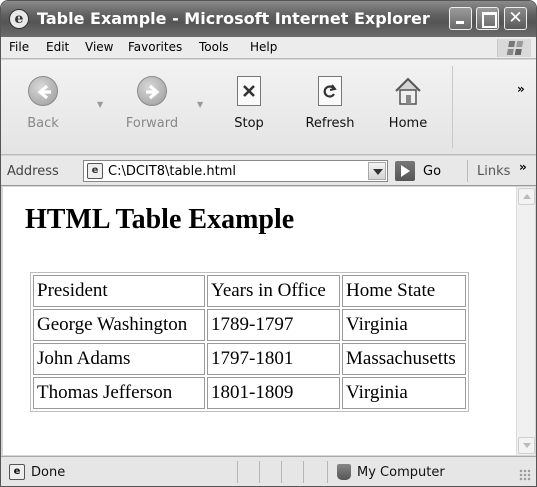  Describe the element at coordinates (526, 445) in the screenshot. I see `scroll-down-button` at that location.